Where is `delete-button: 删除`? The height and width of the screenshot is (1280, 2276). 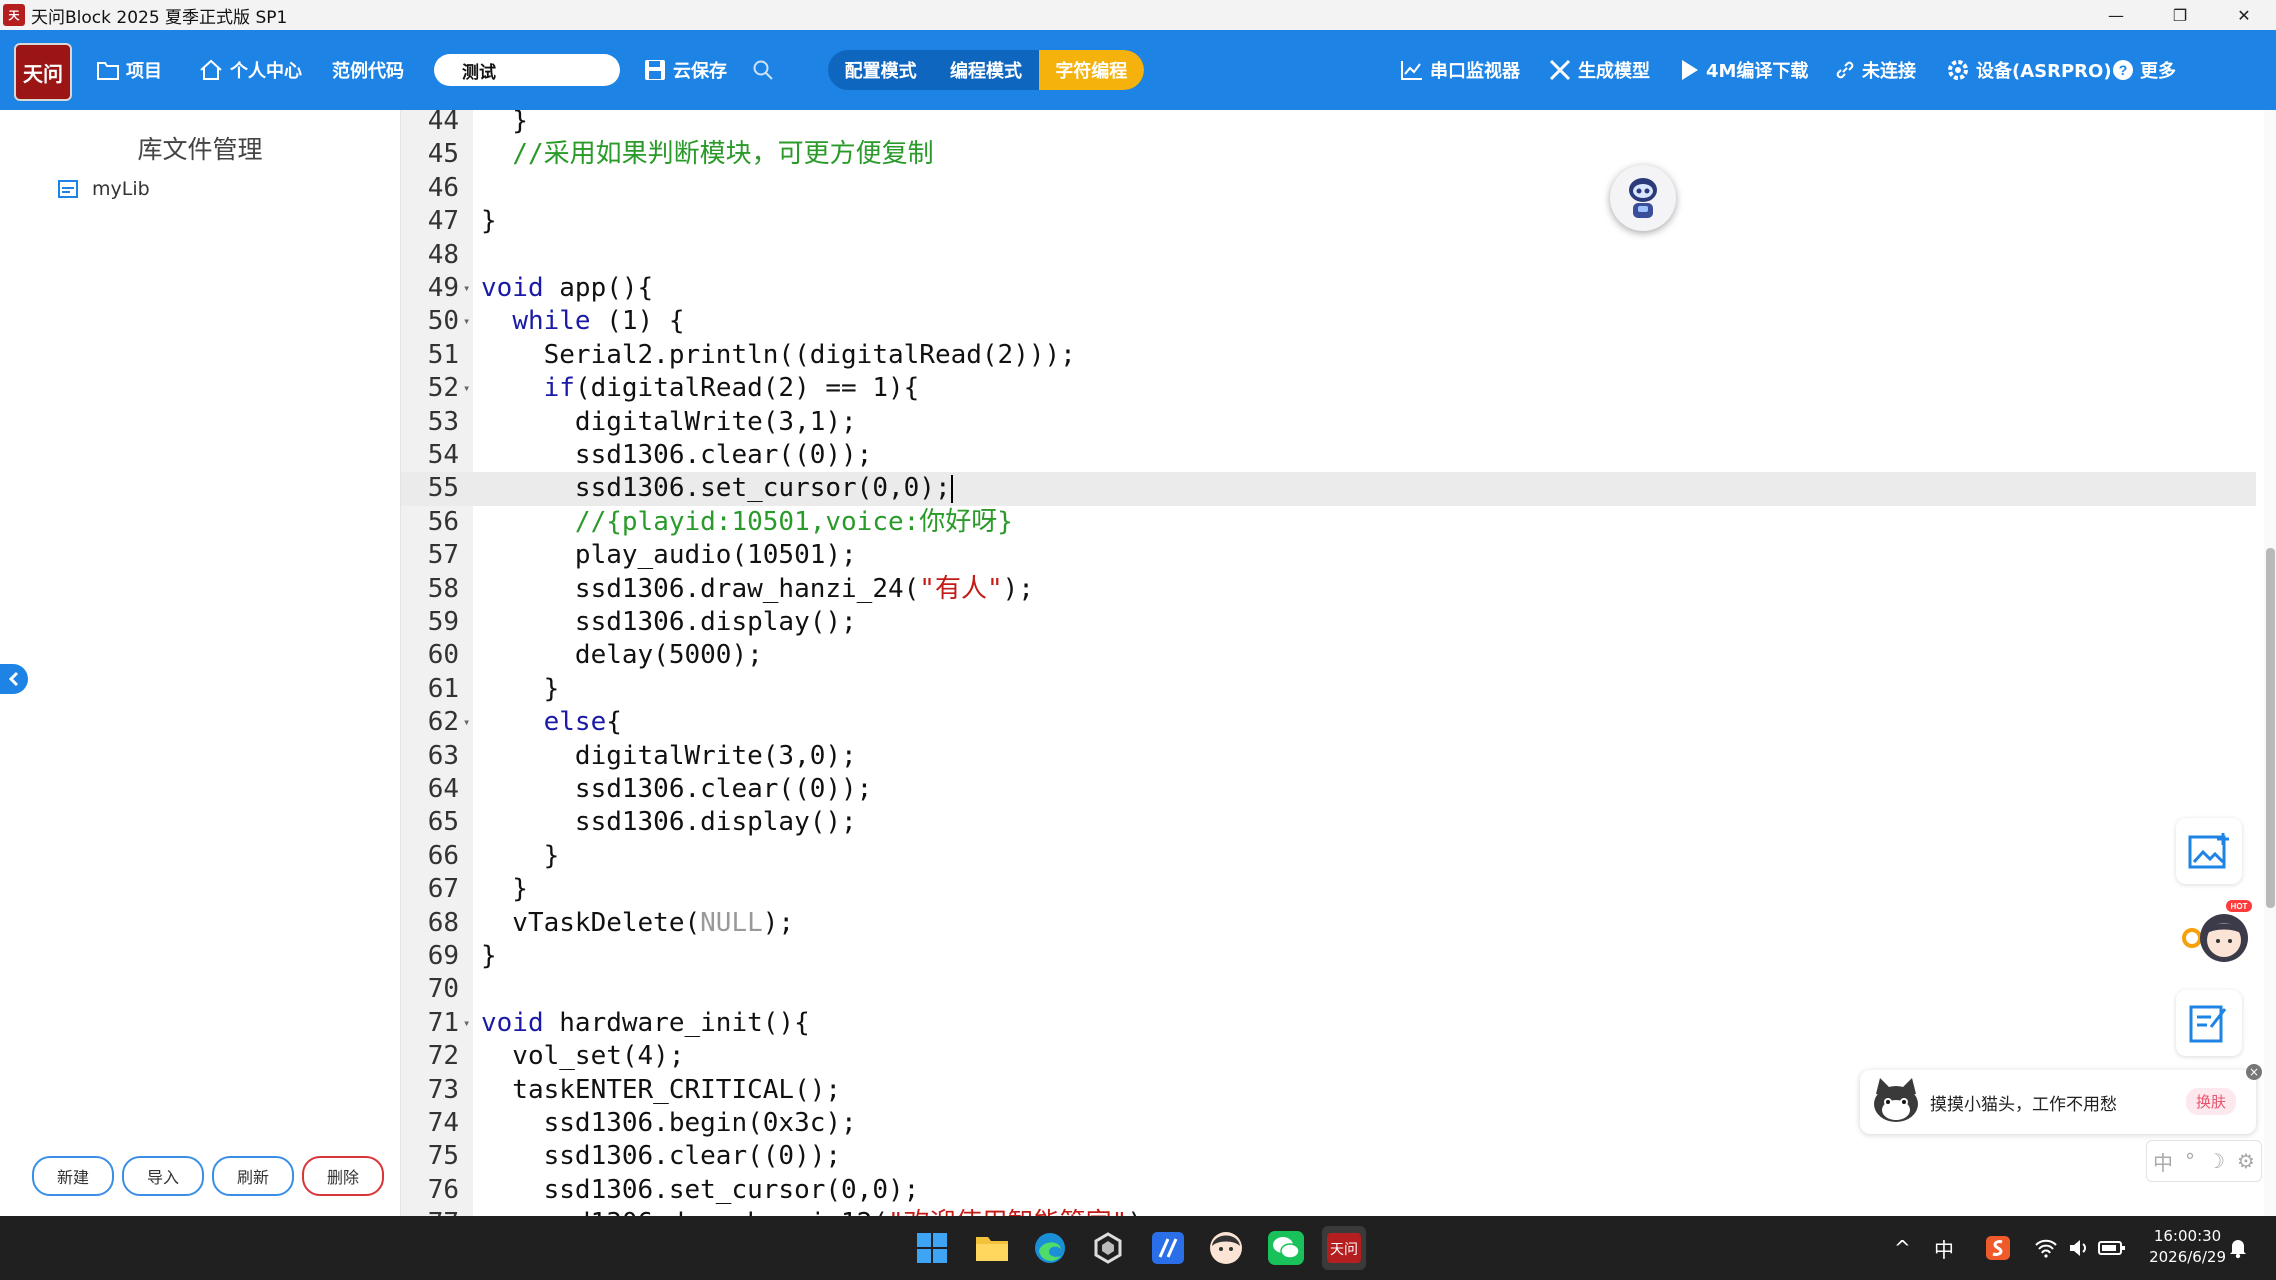 delete-button: 删除 is located at coordinates (343, 1176).